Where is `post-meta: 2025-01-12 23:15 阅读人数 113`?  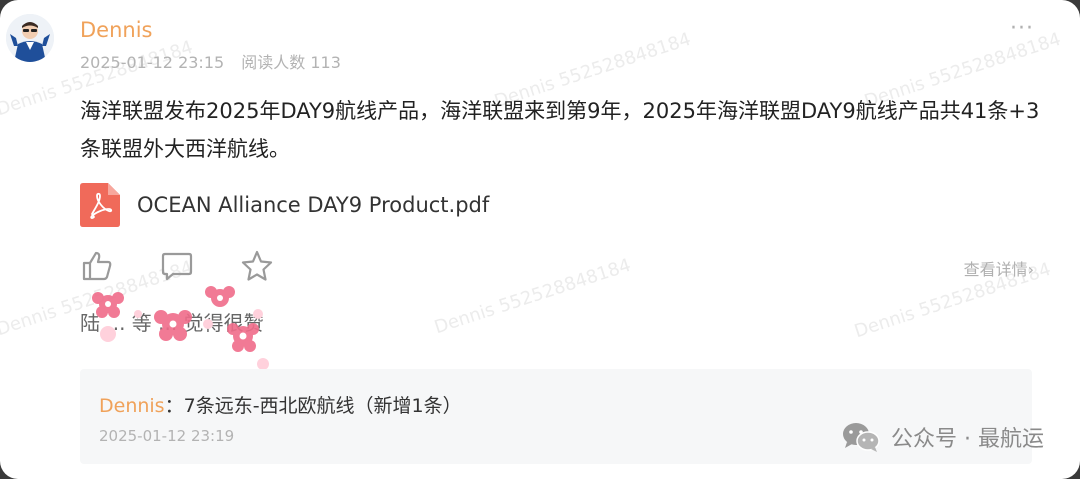
post-meta: 2025-01-12 23:15 阅读人数 113 is located at coordinates (210, 61).